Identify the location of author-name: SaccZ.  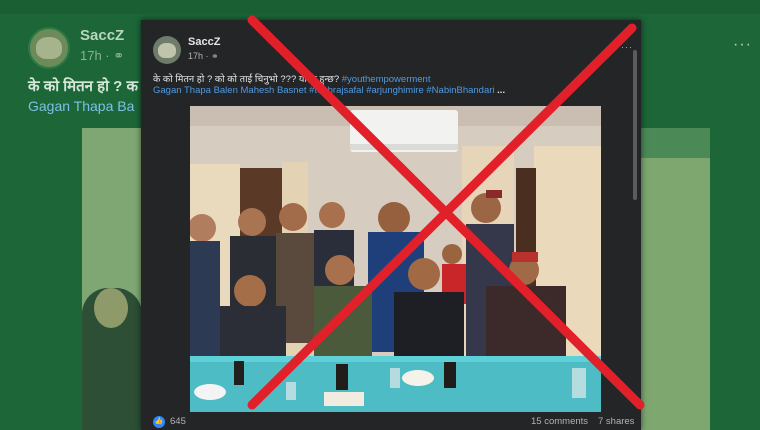
(204, 42).